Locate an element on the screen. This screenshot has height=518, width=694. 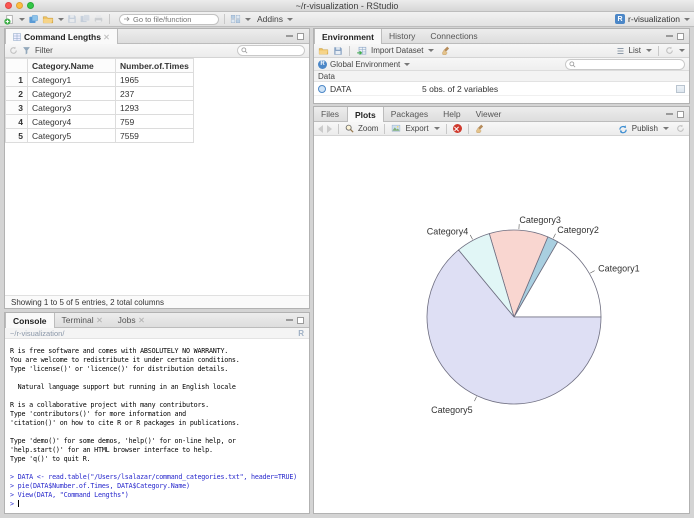
tab-connections: Connections is located at coordinates (454, 36).